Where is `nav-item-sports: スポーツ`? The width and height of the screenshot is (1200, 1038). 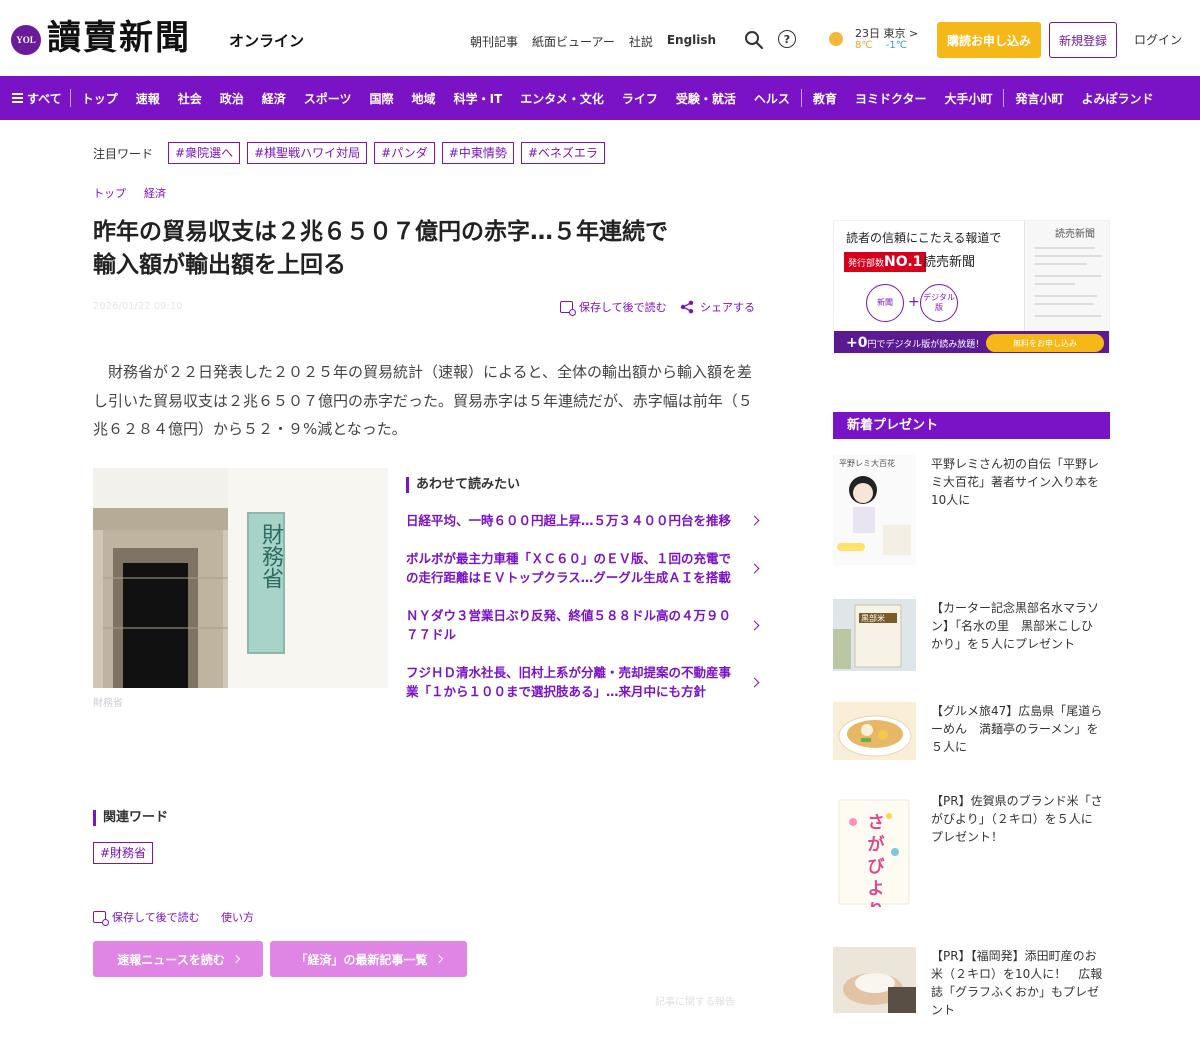
nav-item-sports: スポーツ is located at coordinates (328, 98).